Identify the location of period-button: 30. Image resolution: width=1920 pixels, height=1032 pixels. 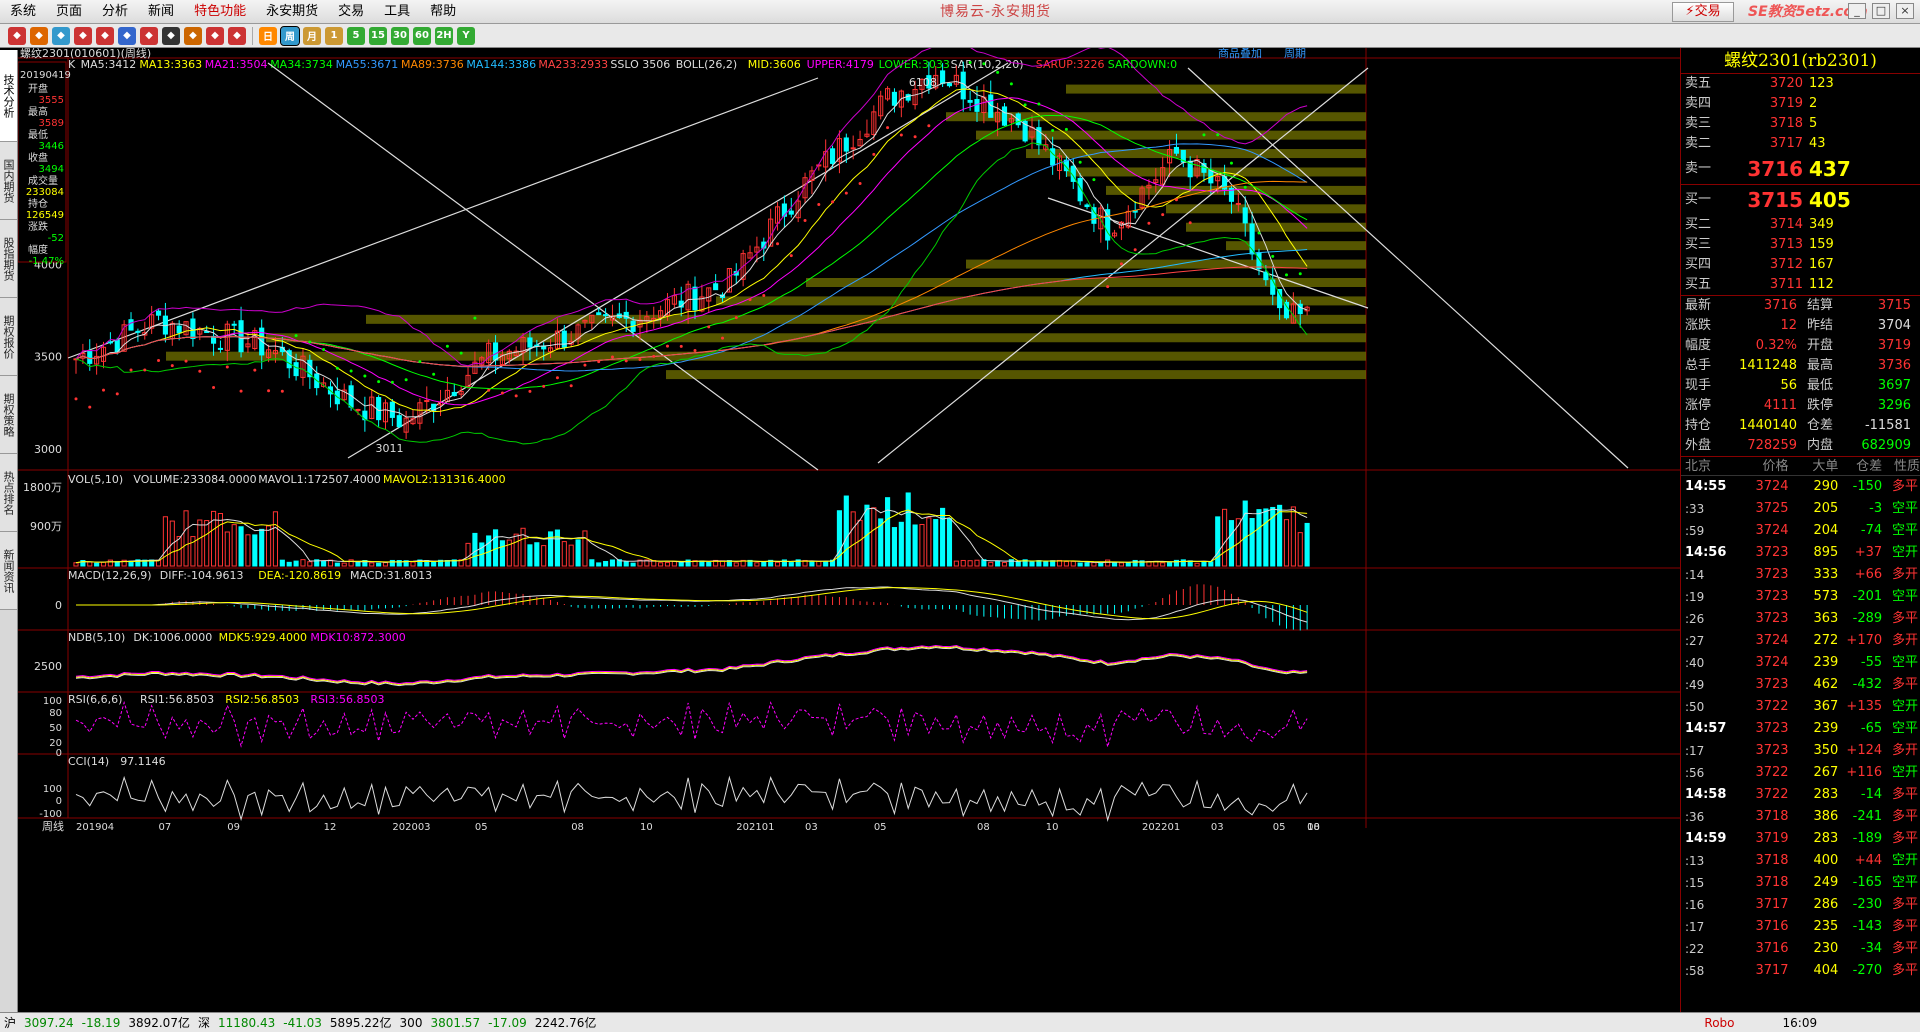
(400, 35).